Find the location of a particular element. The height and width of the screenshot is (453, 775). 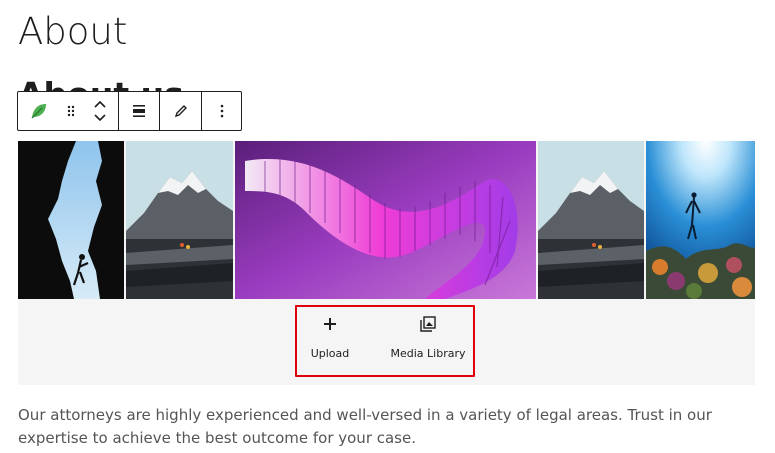

move-up-icon is located at coordinates (100, 104).